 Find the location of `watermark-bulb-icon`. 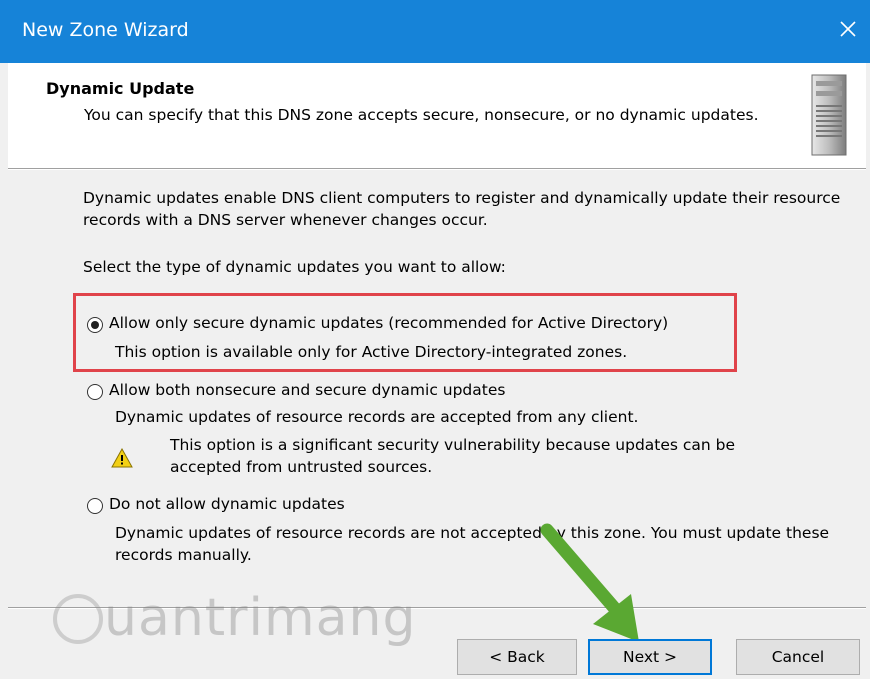

watermark-bulb-icon is located at coordinates (78, 619).